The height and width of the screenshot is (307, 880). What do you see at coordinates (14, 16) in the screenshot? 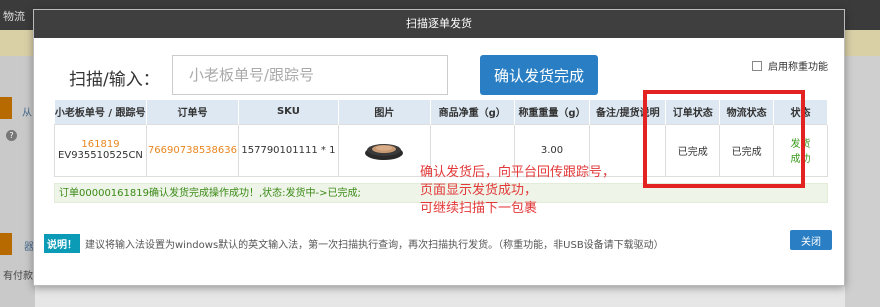
I see `background-topbar-text: 物流` at bounding box center [14, 16].